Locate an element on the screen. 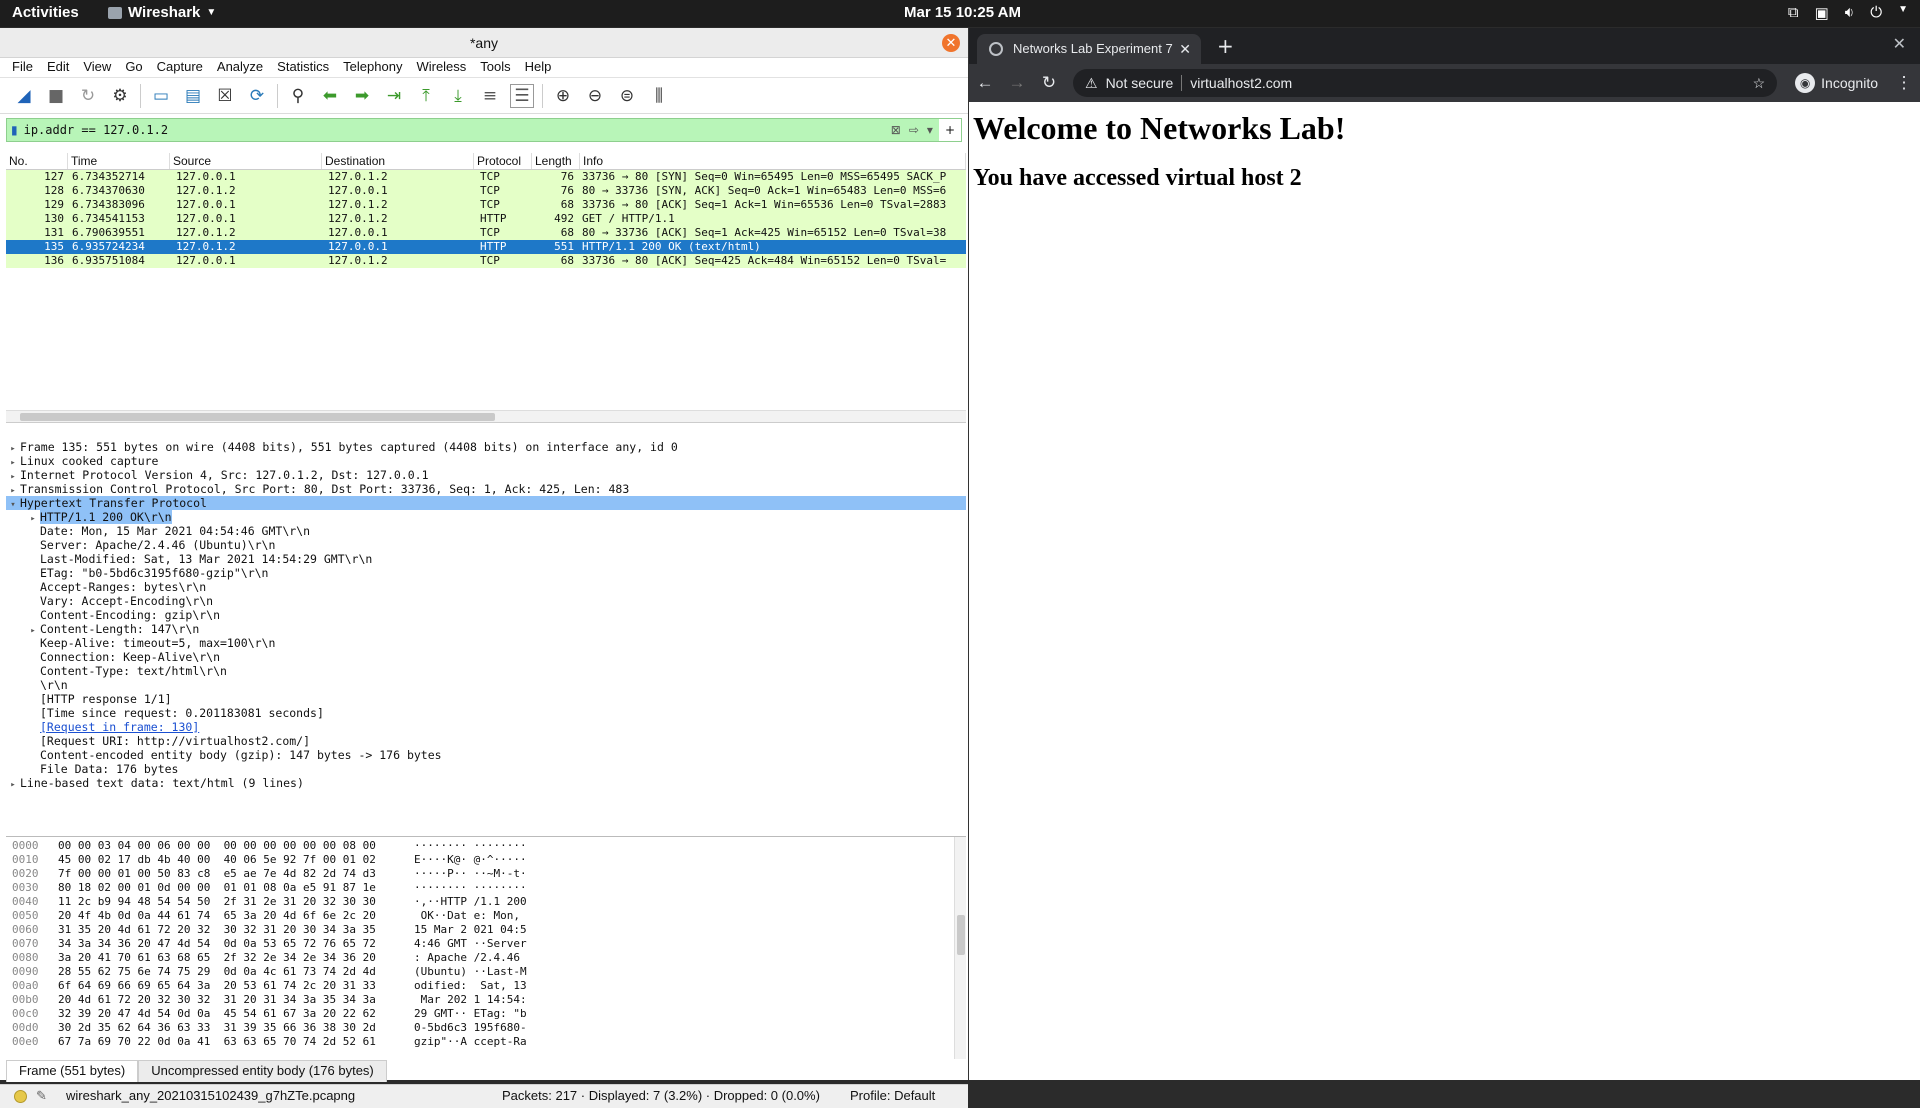 This screenshot has width=1920, height=1108. expert-info-icon is located at coordinates (20, 1096).